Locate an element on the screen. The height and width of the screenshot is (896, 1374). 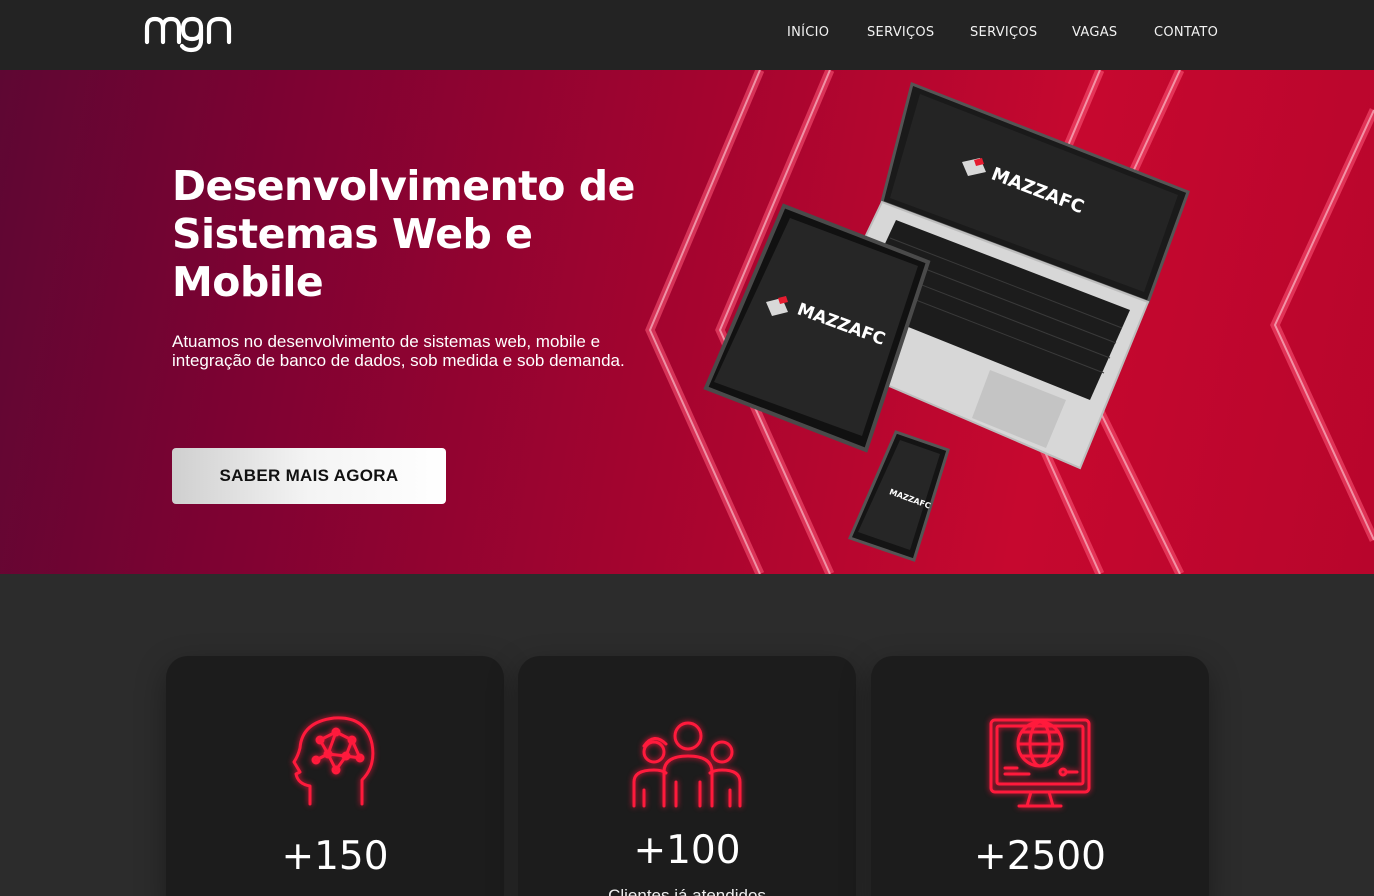
monitor-globe-icon is located at coordinates (1040, 761).